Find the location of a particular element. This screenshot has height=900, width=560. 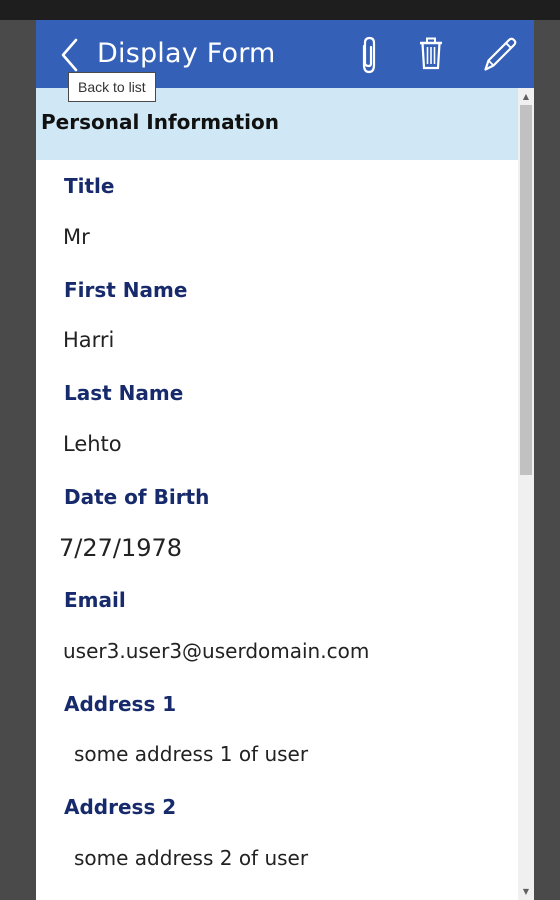

field-label-email: Email is located at coordinates (95, 600).